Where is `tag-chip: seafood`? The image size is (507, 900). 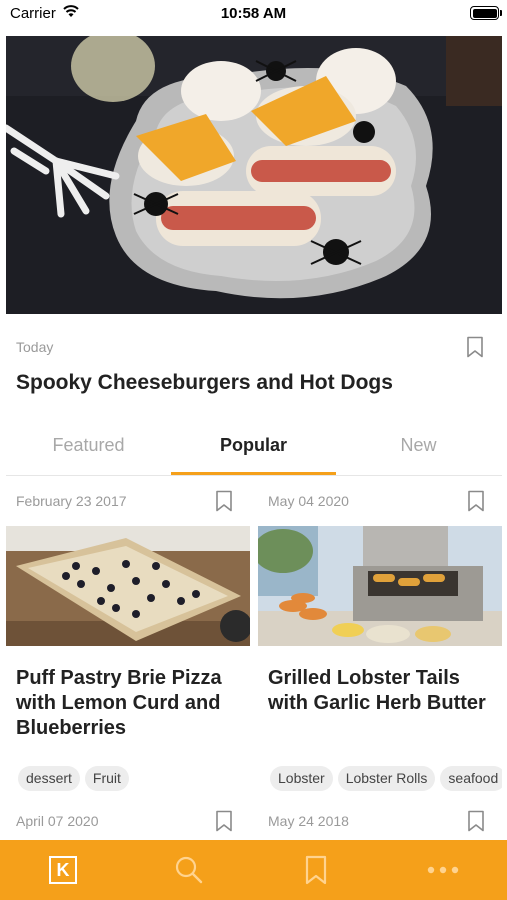 tag-chip: seafood is located at coordinates (471, 778).